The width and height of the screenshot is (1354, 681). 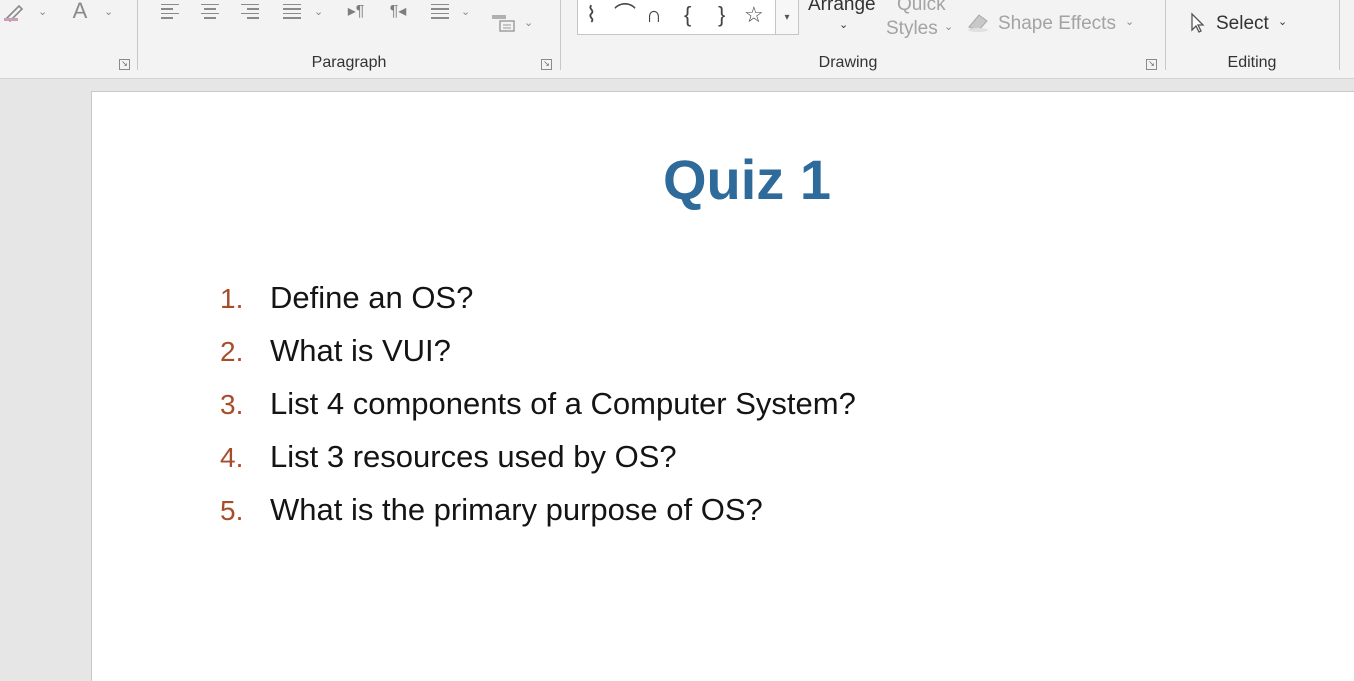 What do you see at coordinates (848, 62) in the screenshot?
I see `drawing-group-label: Drawing` at bounding box center [848, 62].